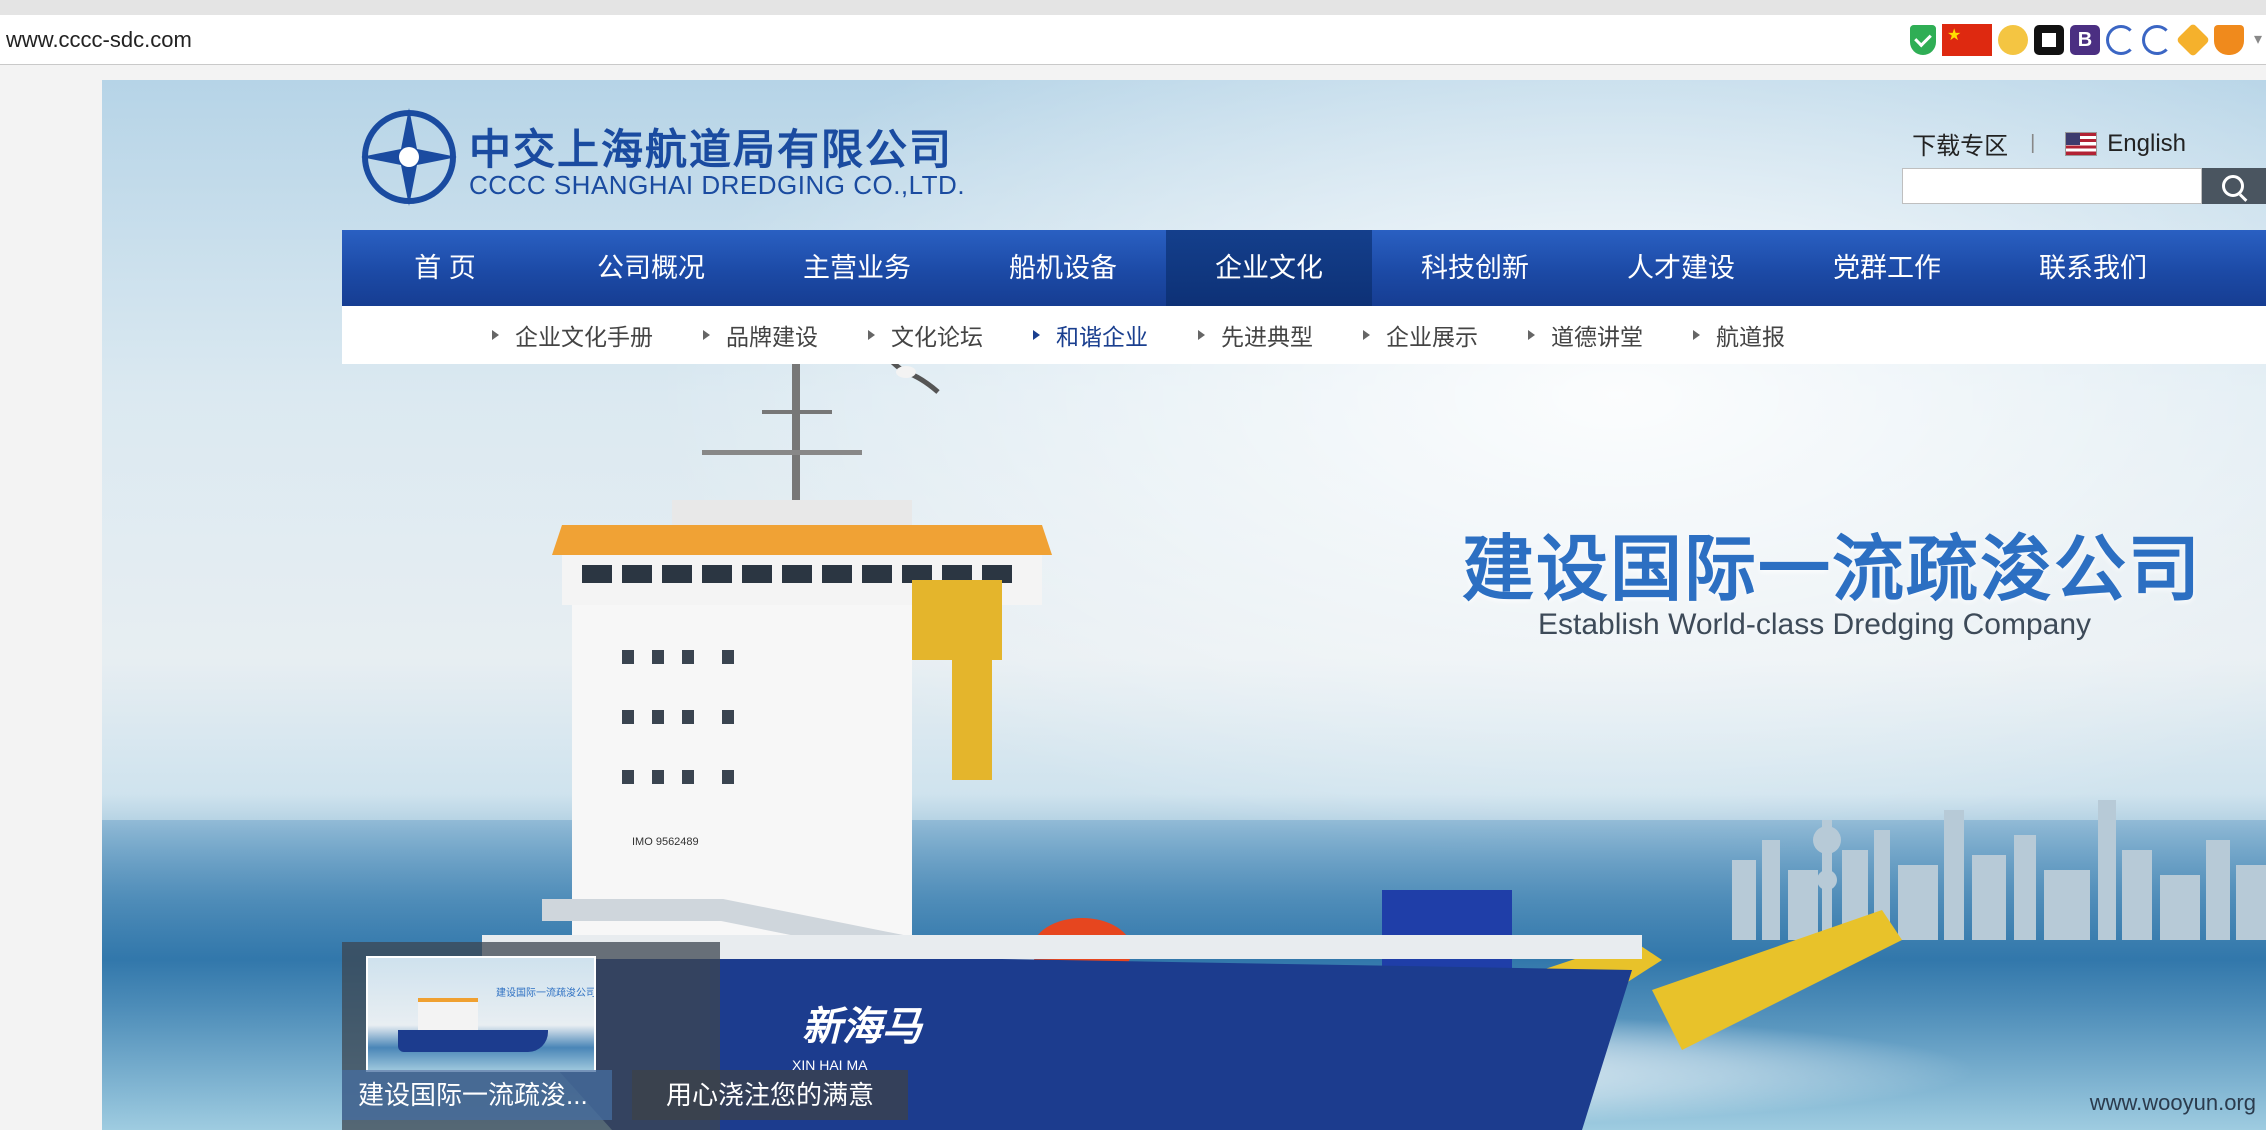  What do you see at coordinates (448, 1016) in the screenshot?
I see `thumb-ship-house` at bounding box center [448, 1016].